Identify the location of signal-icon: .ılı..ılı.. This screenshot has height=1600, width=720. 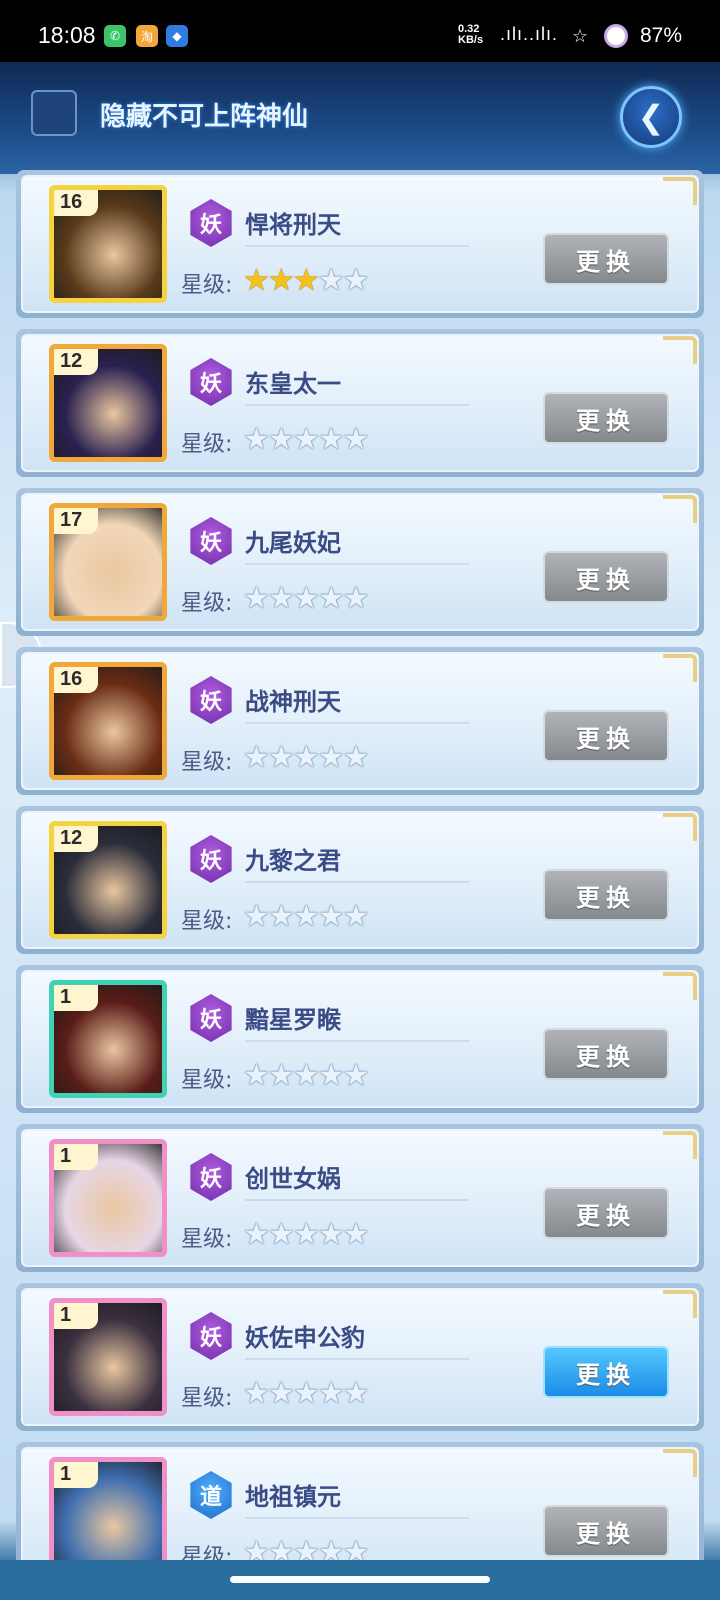
(529, 34).